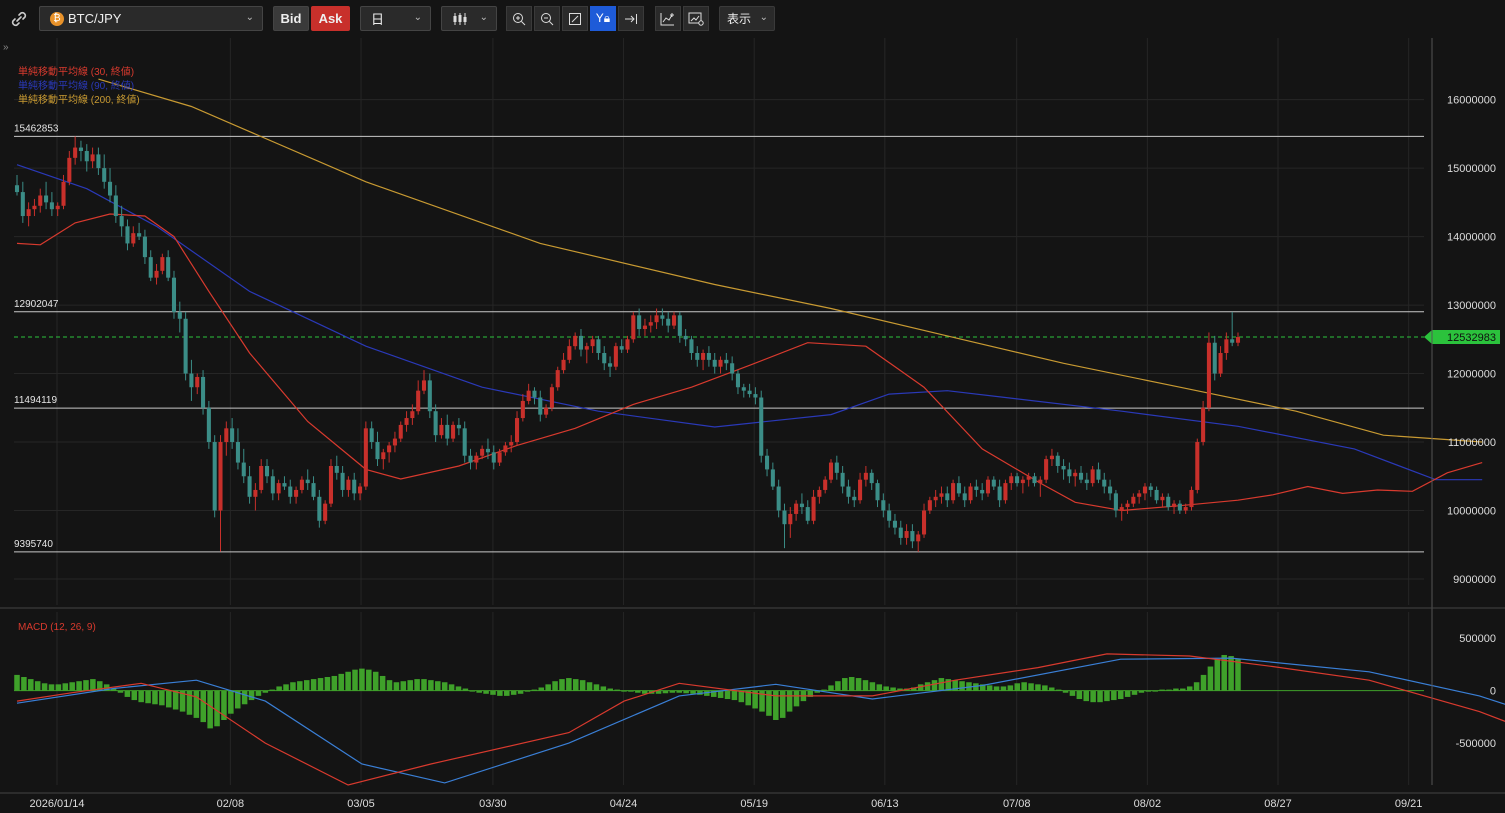 Image resolution: width=1505 pixels, height=813 pixels. I want to click on x-tick-label: 05/19, so click(754, 804).